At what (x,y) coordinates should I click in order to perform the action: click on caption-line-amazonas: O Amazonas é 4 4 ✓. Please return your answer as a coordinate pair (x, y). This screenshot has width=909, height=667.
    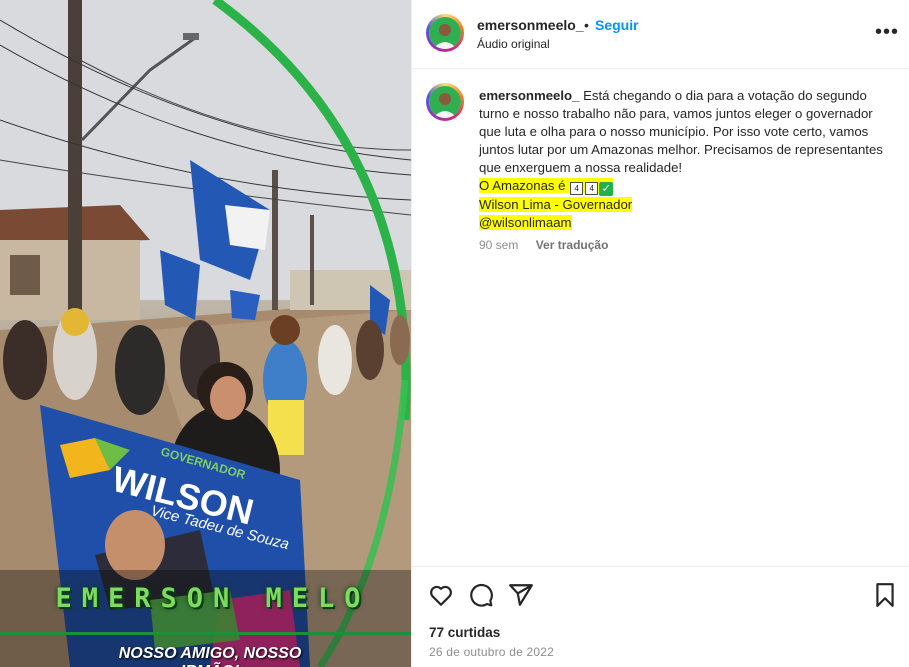
    Looking at the image, I should click on (546, 187).